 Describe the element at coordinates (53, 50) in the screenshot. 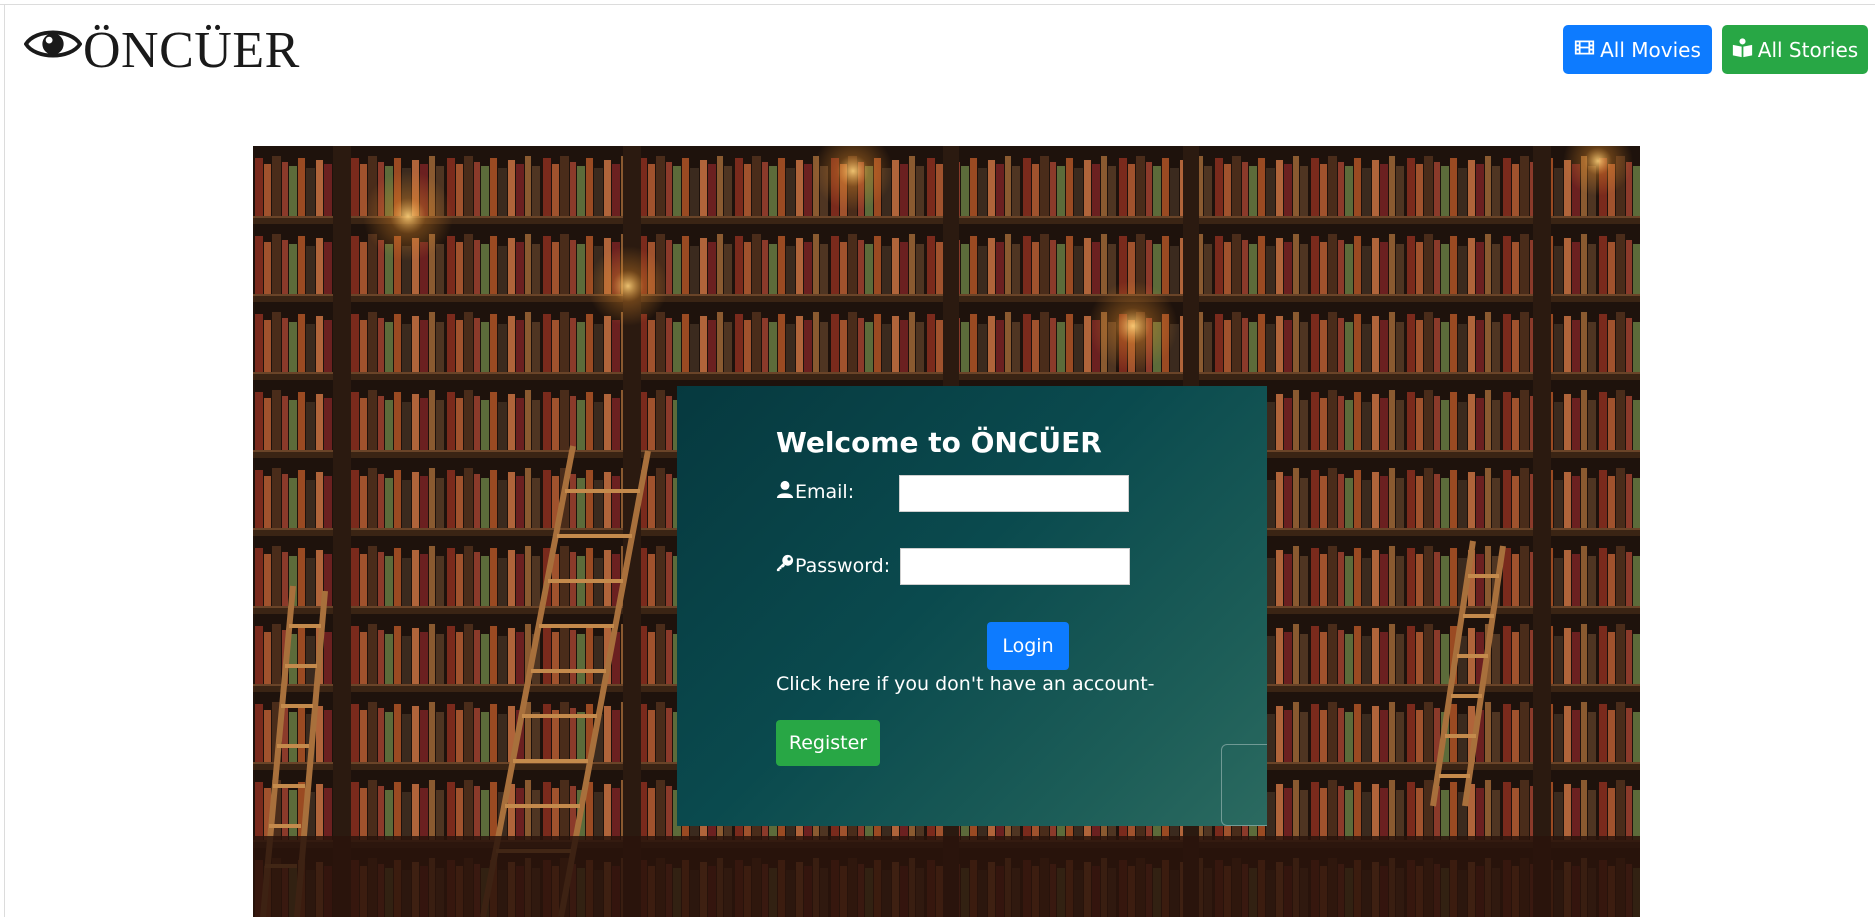

I see `eye-icon` at that location.